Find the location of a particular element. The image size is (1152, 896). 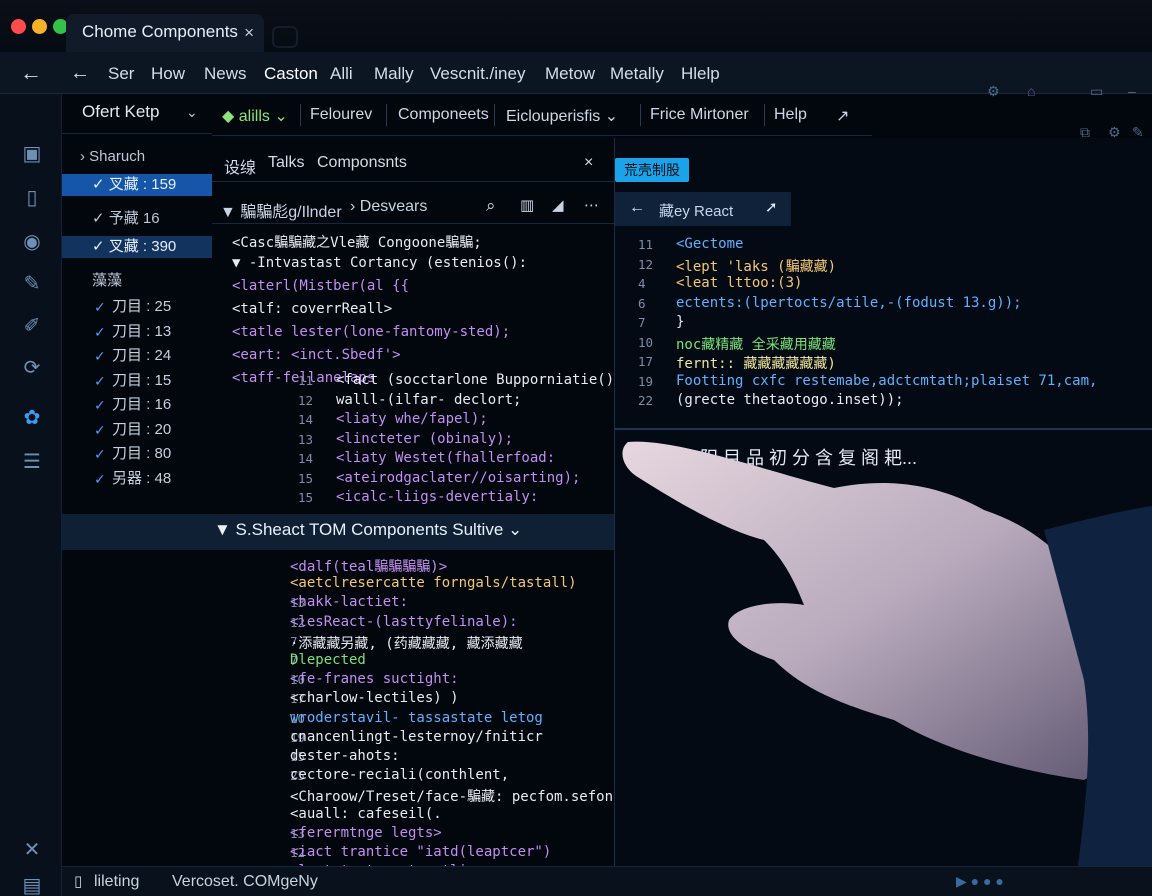

breadcrumb-next: › Desvears is located at coordinates (388, 207).